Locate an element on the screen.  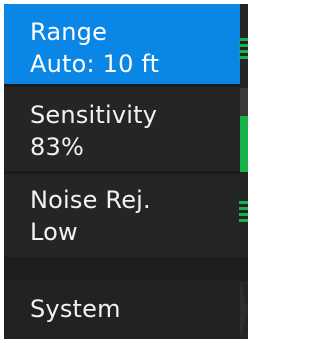
menu-divider is located at coordinates (122, 85).